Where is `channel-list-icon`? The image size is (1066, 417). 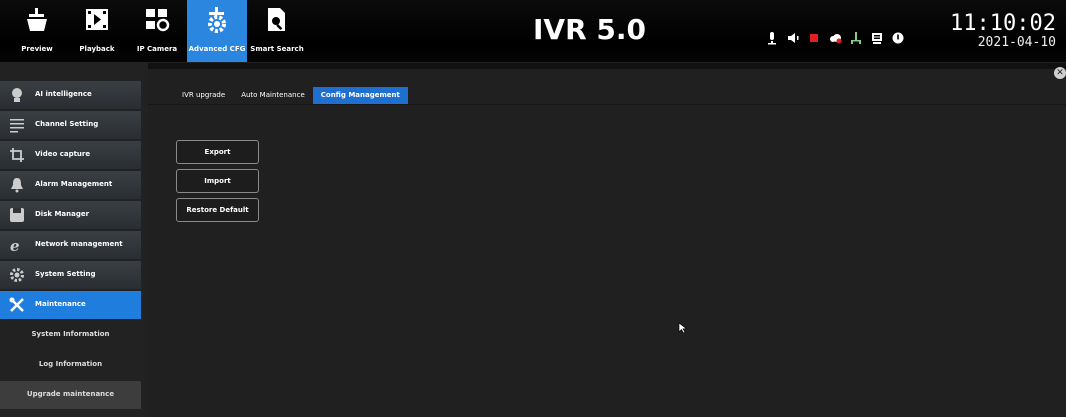
channel-list-icon is located at coordinates (17, 126).